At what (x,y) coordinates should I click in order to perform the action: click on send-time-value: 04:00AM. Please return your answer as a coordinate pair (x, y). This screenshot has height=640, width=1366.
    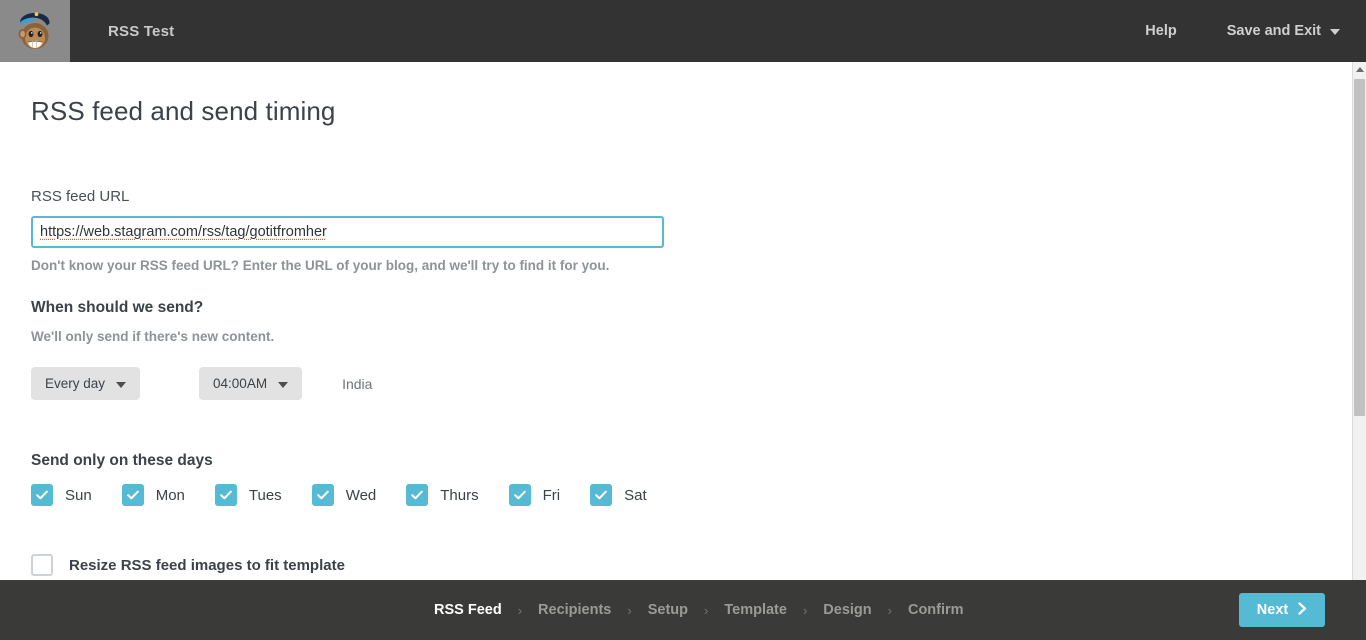
    Looking at the image, I should click on (240, 383).